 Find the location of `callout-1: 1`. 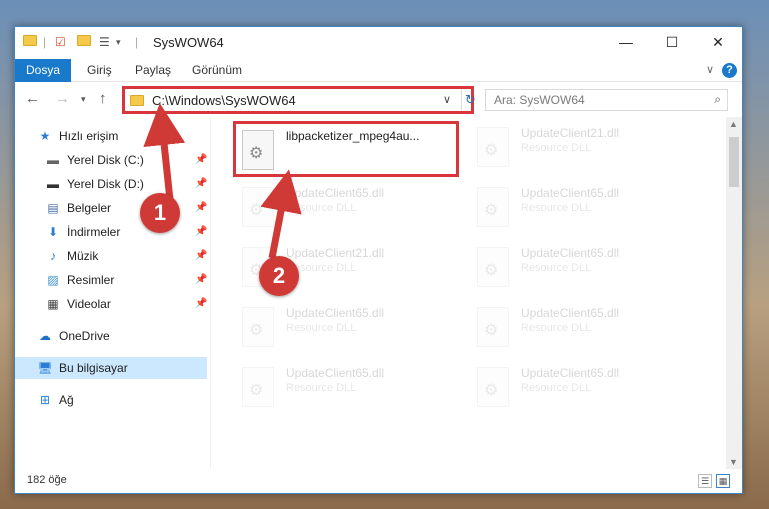

callout-1: 1 is located at coordinates (160, 213).